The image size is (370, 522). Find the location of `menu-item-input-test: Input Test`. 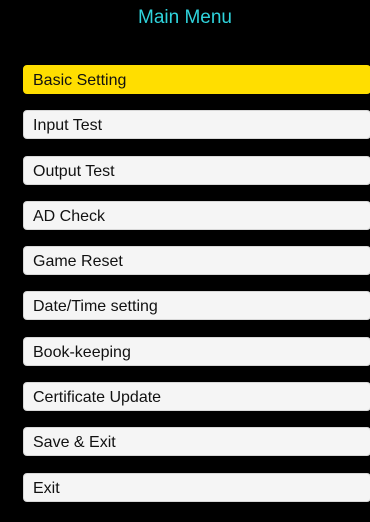

menu-item-input-test: Input Test is located at coordinates (196, 125).